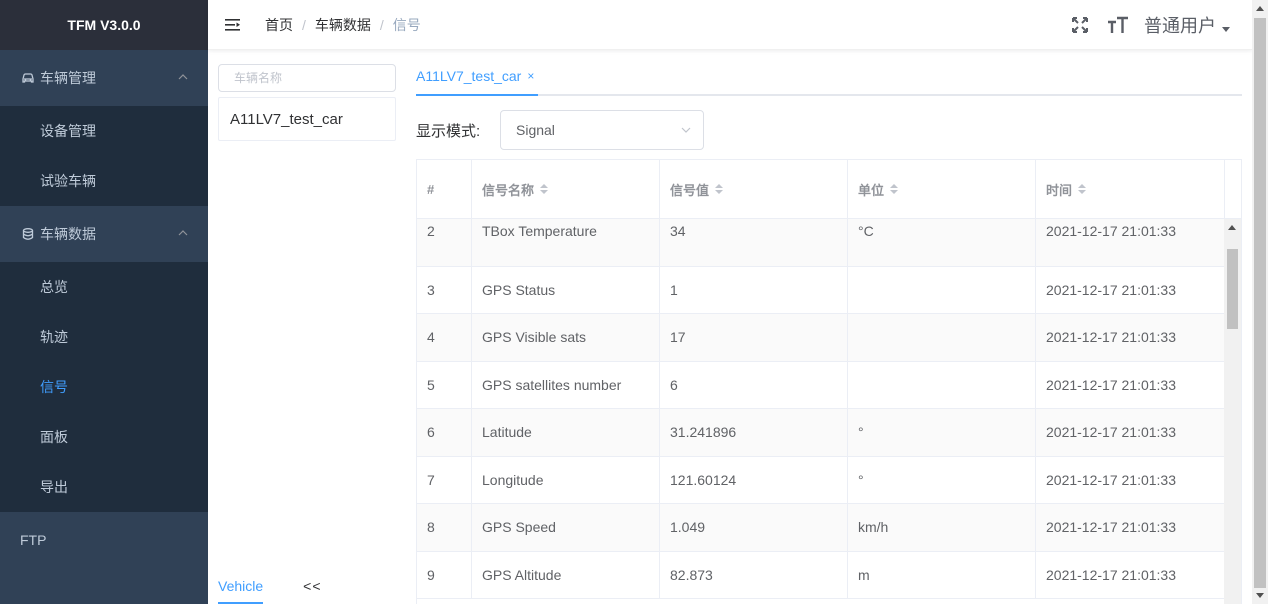  Describe the element at coordinates (279, 25) in the screenshot. I see `breadcrumb-home: 首页` at that location.